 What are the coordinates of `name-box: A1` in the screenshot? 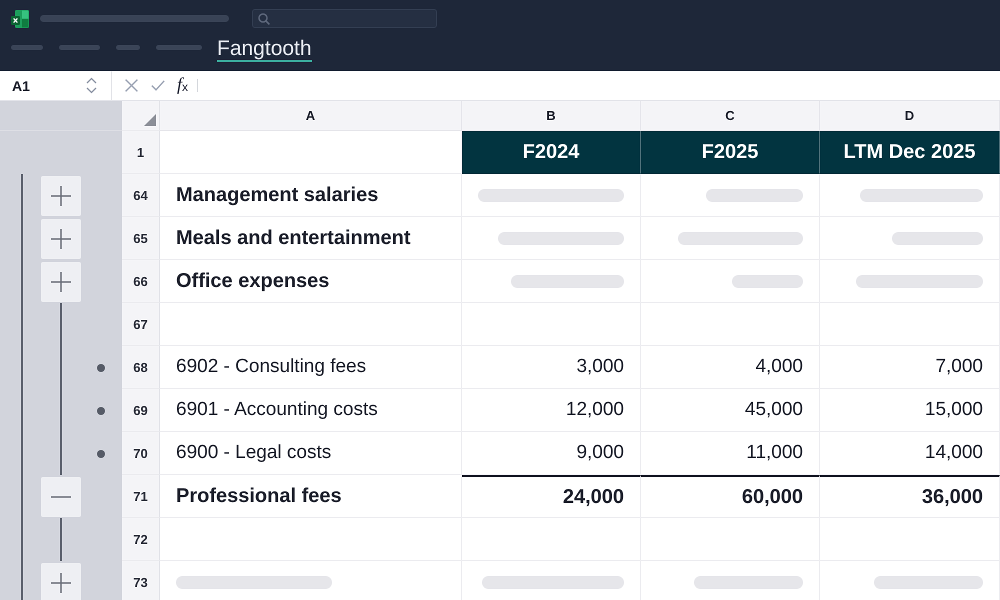 It's located at (56, 85).